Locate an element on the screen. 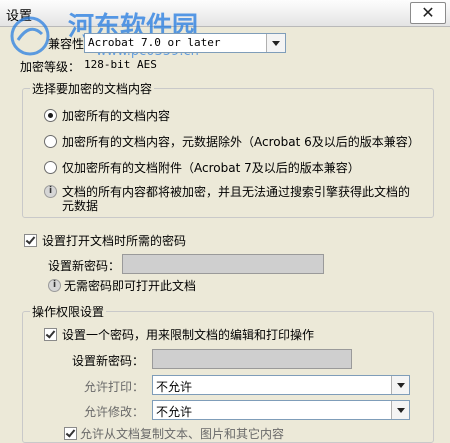 This screenshot has height=443, width=450. encryption-level-label: 加密等级： is located at coordinates (50, 67).